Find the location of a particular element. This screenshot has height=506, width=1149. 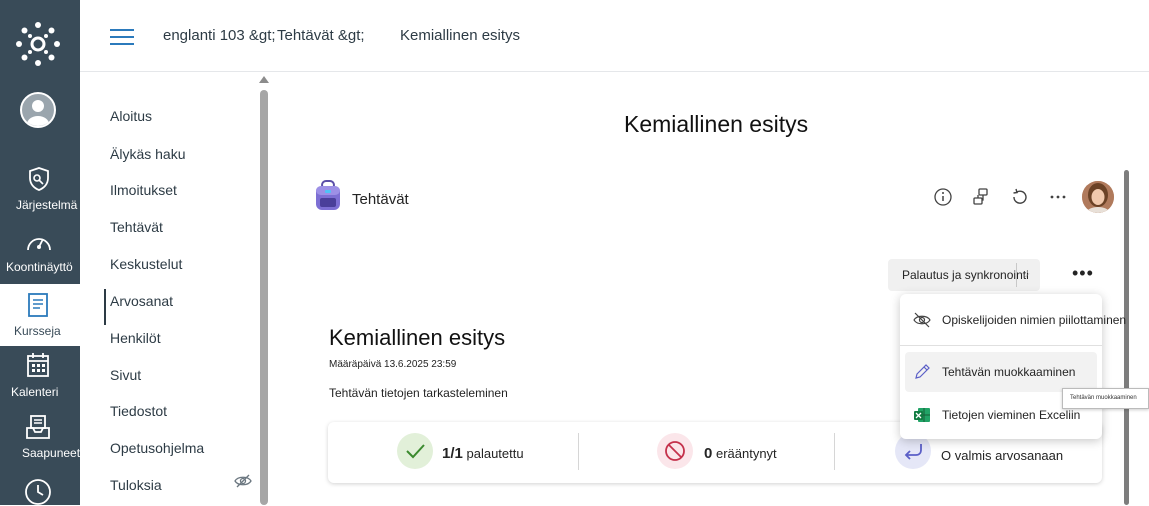

due-date: Määräpäivä 13.6.2025 23:59 is located at coordinates (393, 364).